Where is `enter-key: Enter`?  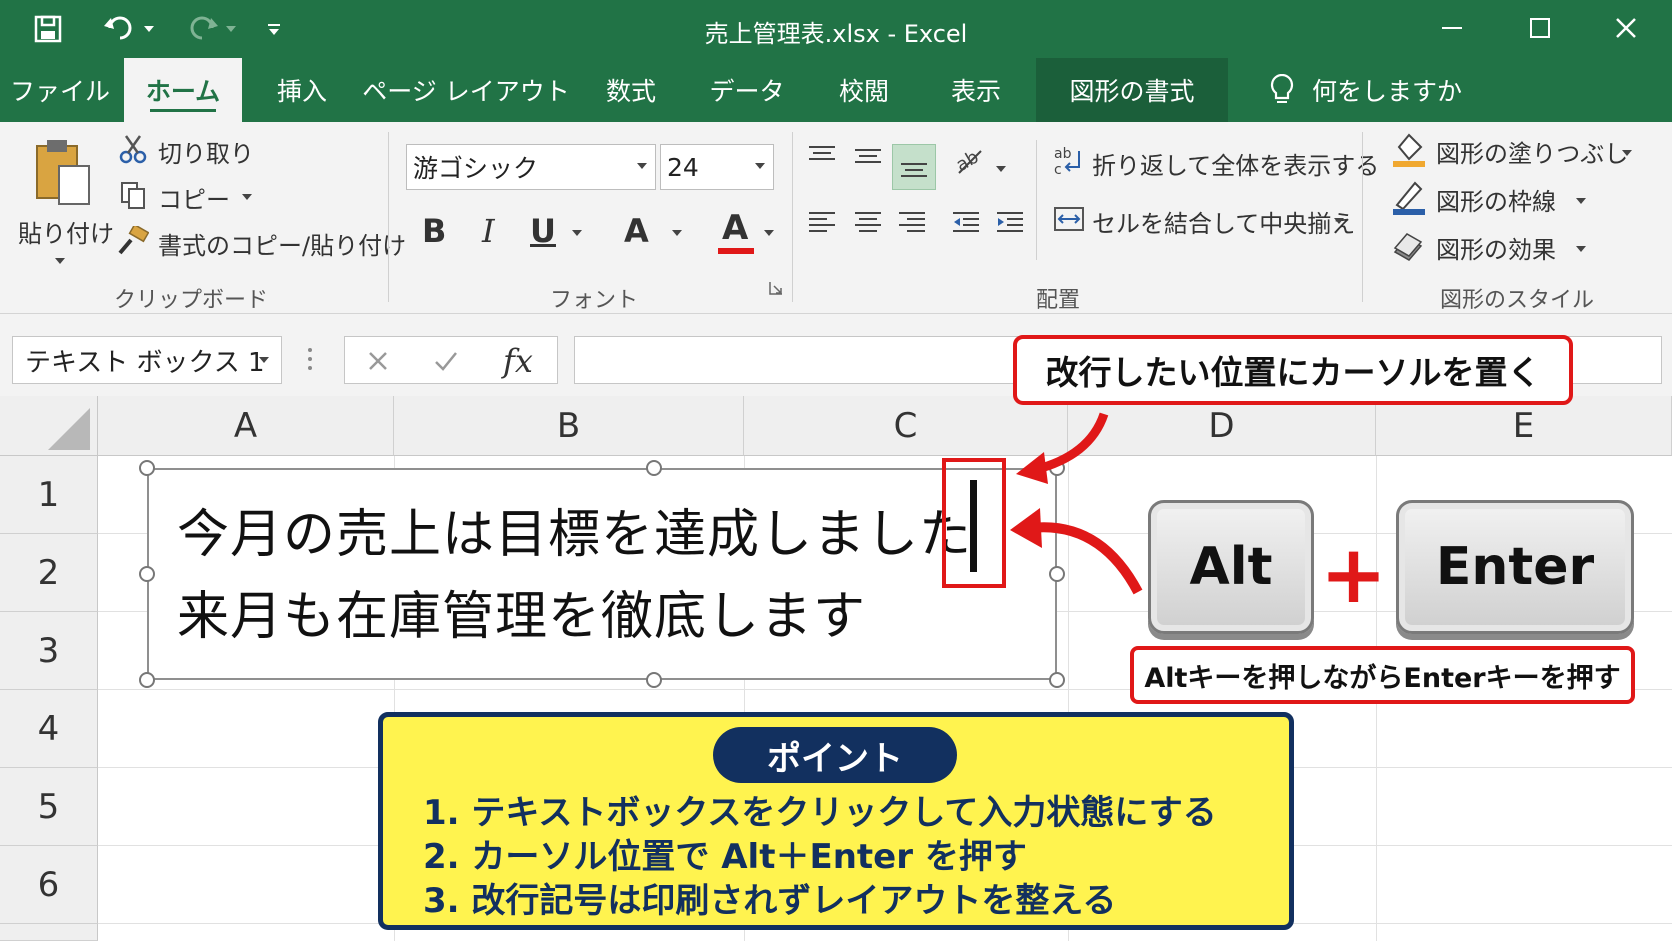 enter-key: Enter is located at coordinates (1515, 567).